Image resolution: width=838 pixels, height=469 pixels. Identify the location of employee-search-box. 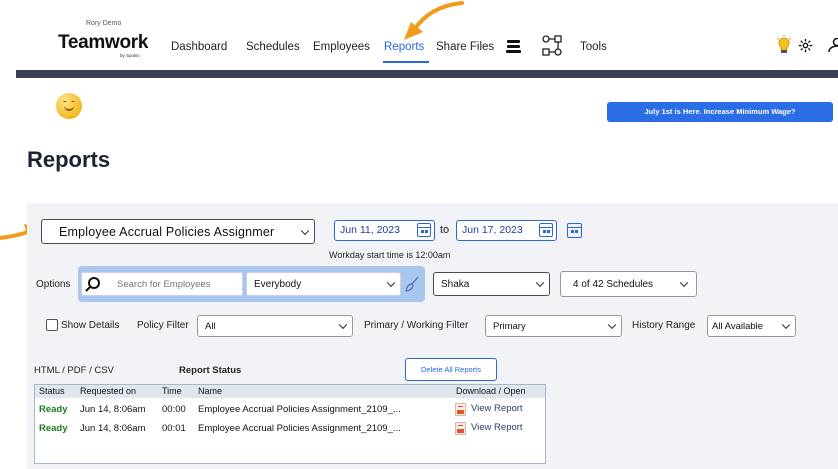
(162, 284).